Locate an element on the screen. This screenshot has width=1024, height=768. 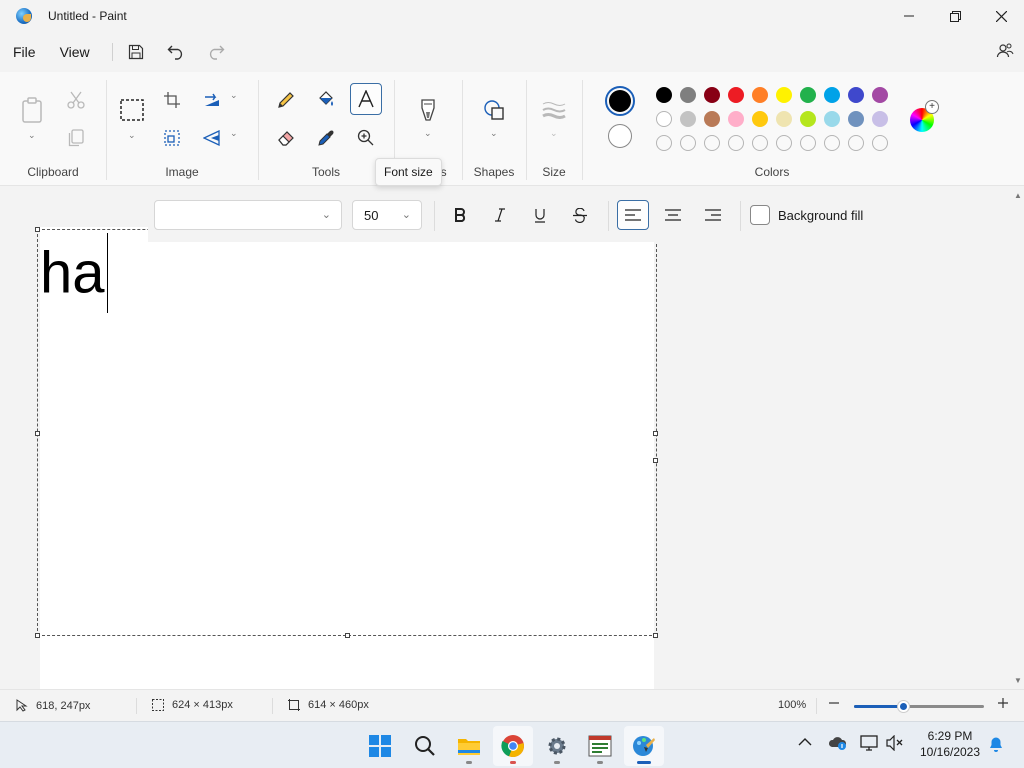
rotate-chevron-icon: ⌄ is located at coordinates (234, 95).